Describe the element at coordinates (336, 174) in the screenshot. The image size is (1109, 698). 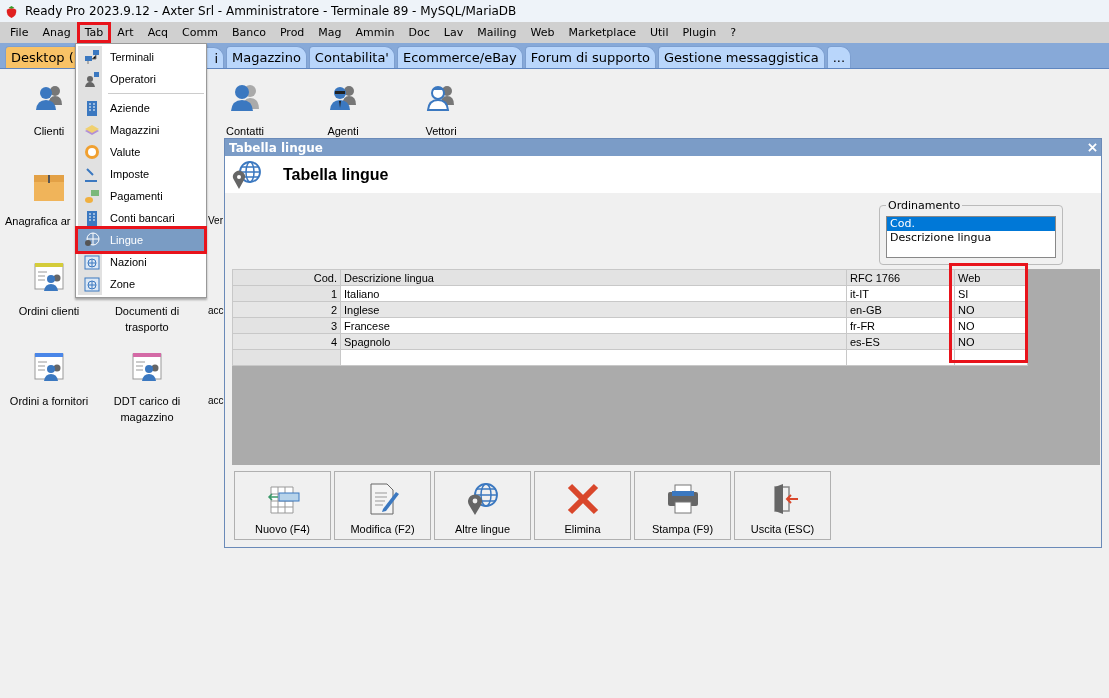
I see `dialog-heading: Tabella lingue` at that location.